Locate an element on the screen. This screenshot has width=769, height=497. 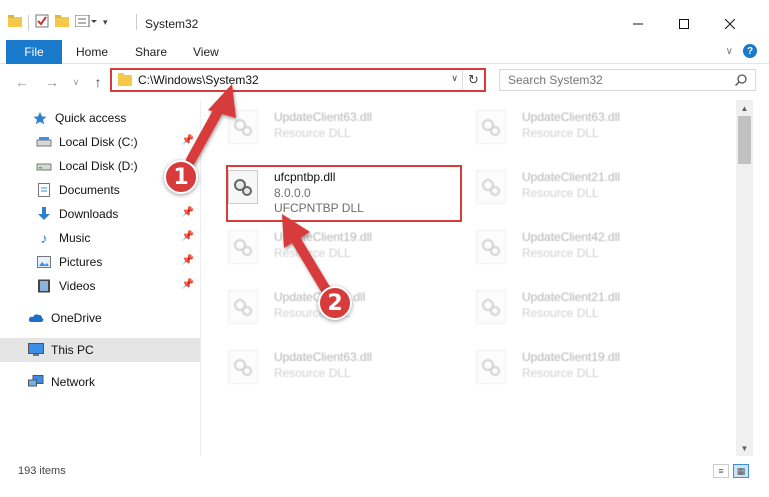
scroll-down-icon: ▼ is located at coordinates (744, 448).